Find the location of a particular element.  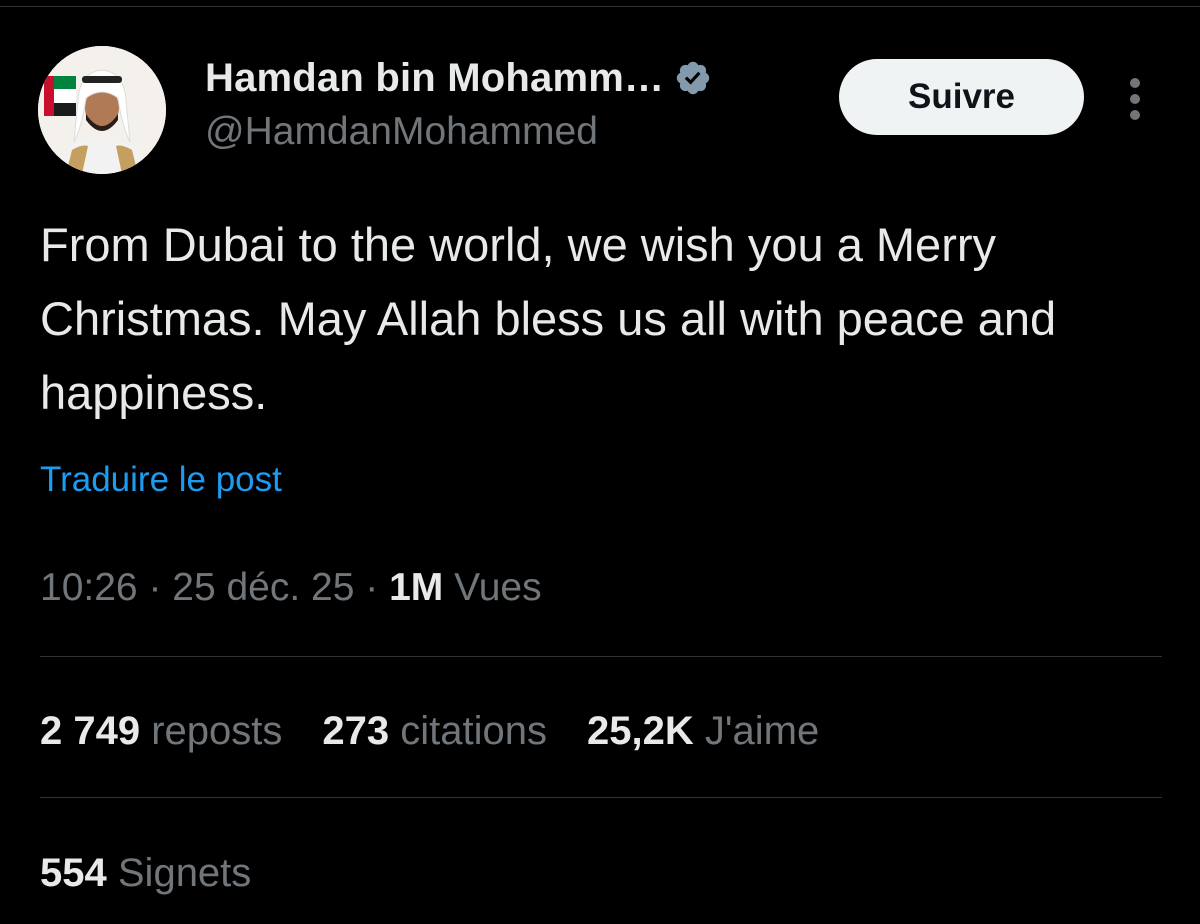

views-count: 1M is located at coordinates (416, 587).